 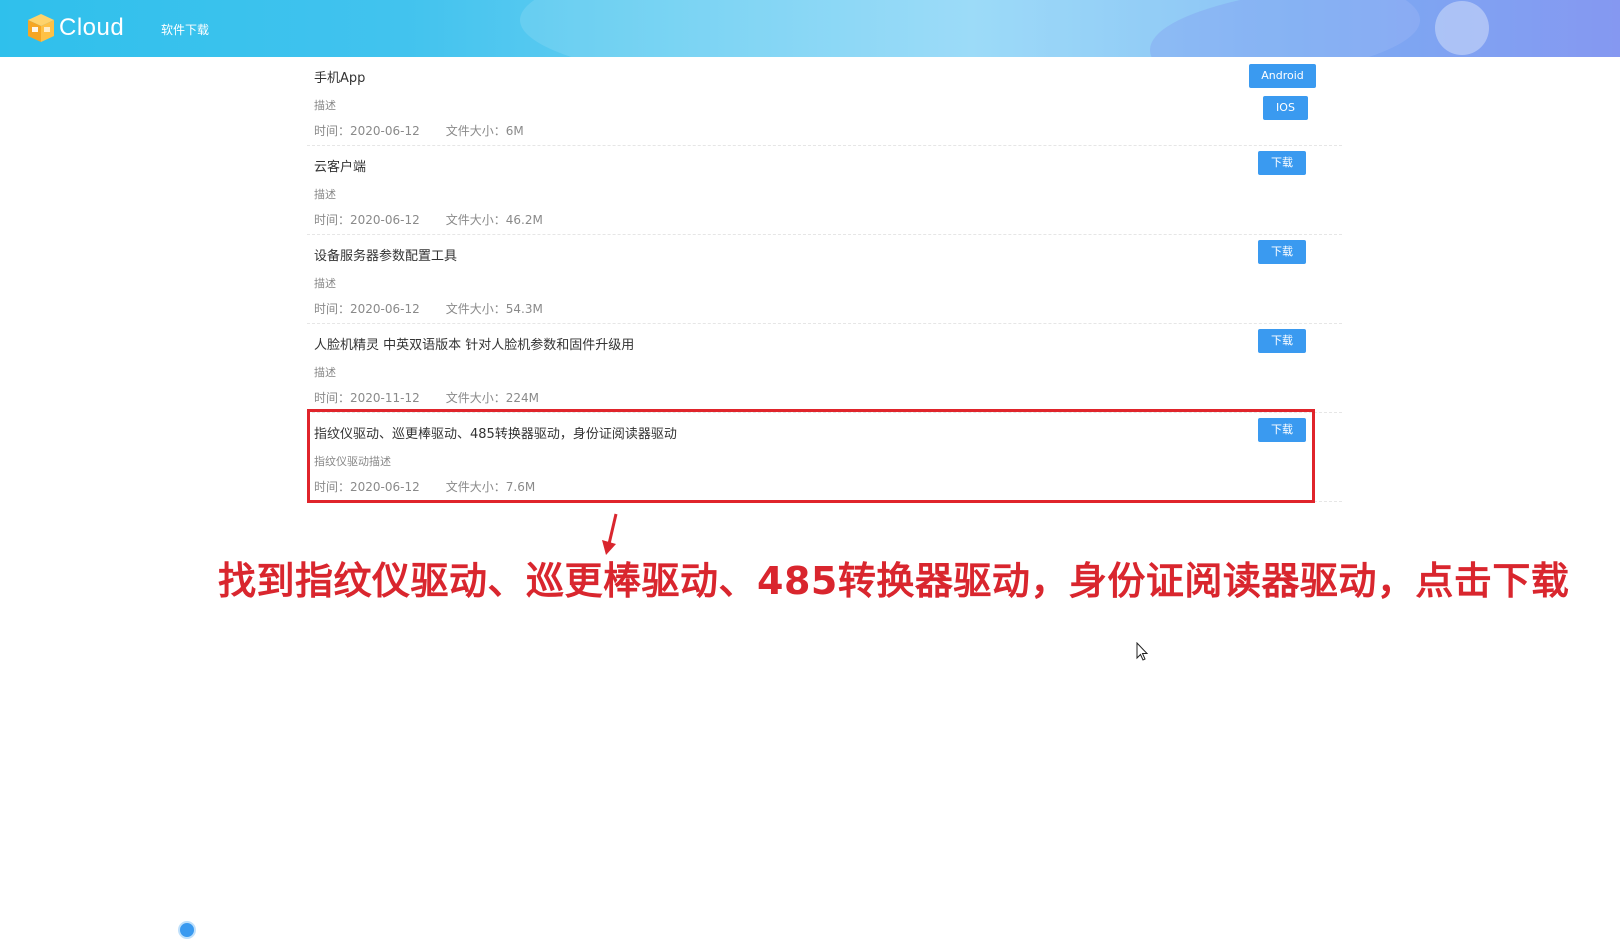 I want to click on item-meta: 时间：2020-06-12 文件大小：6M, so click(x=419, y=130).